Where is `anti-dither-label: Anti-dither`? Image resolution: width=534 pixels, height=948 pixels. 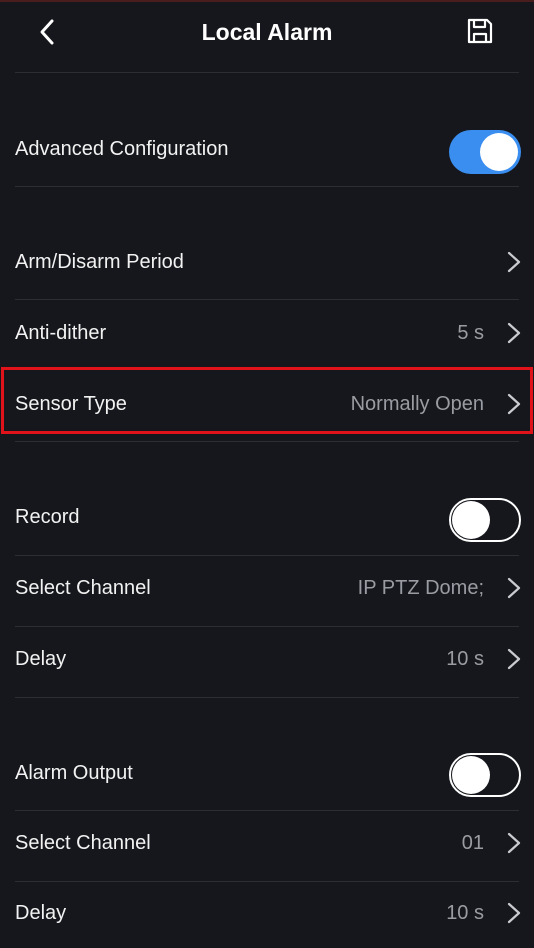
anti-dither-label: Anti-dither is located at coordinates (61, 333).